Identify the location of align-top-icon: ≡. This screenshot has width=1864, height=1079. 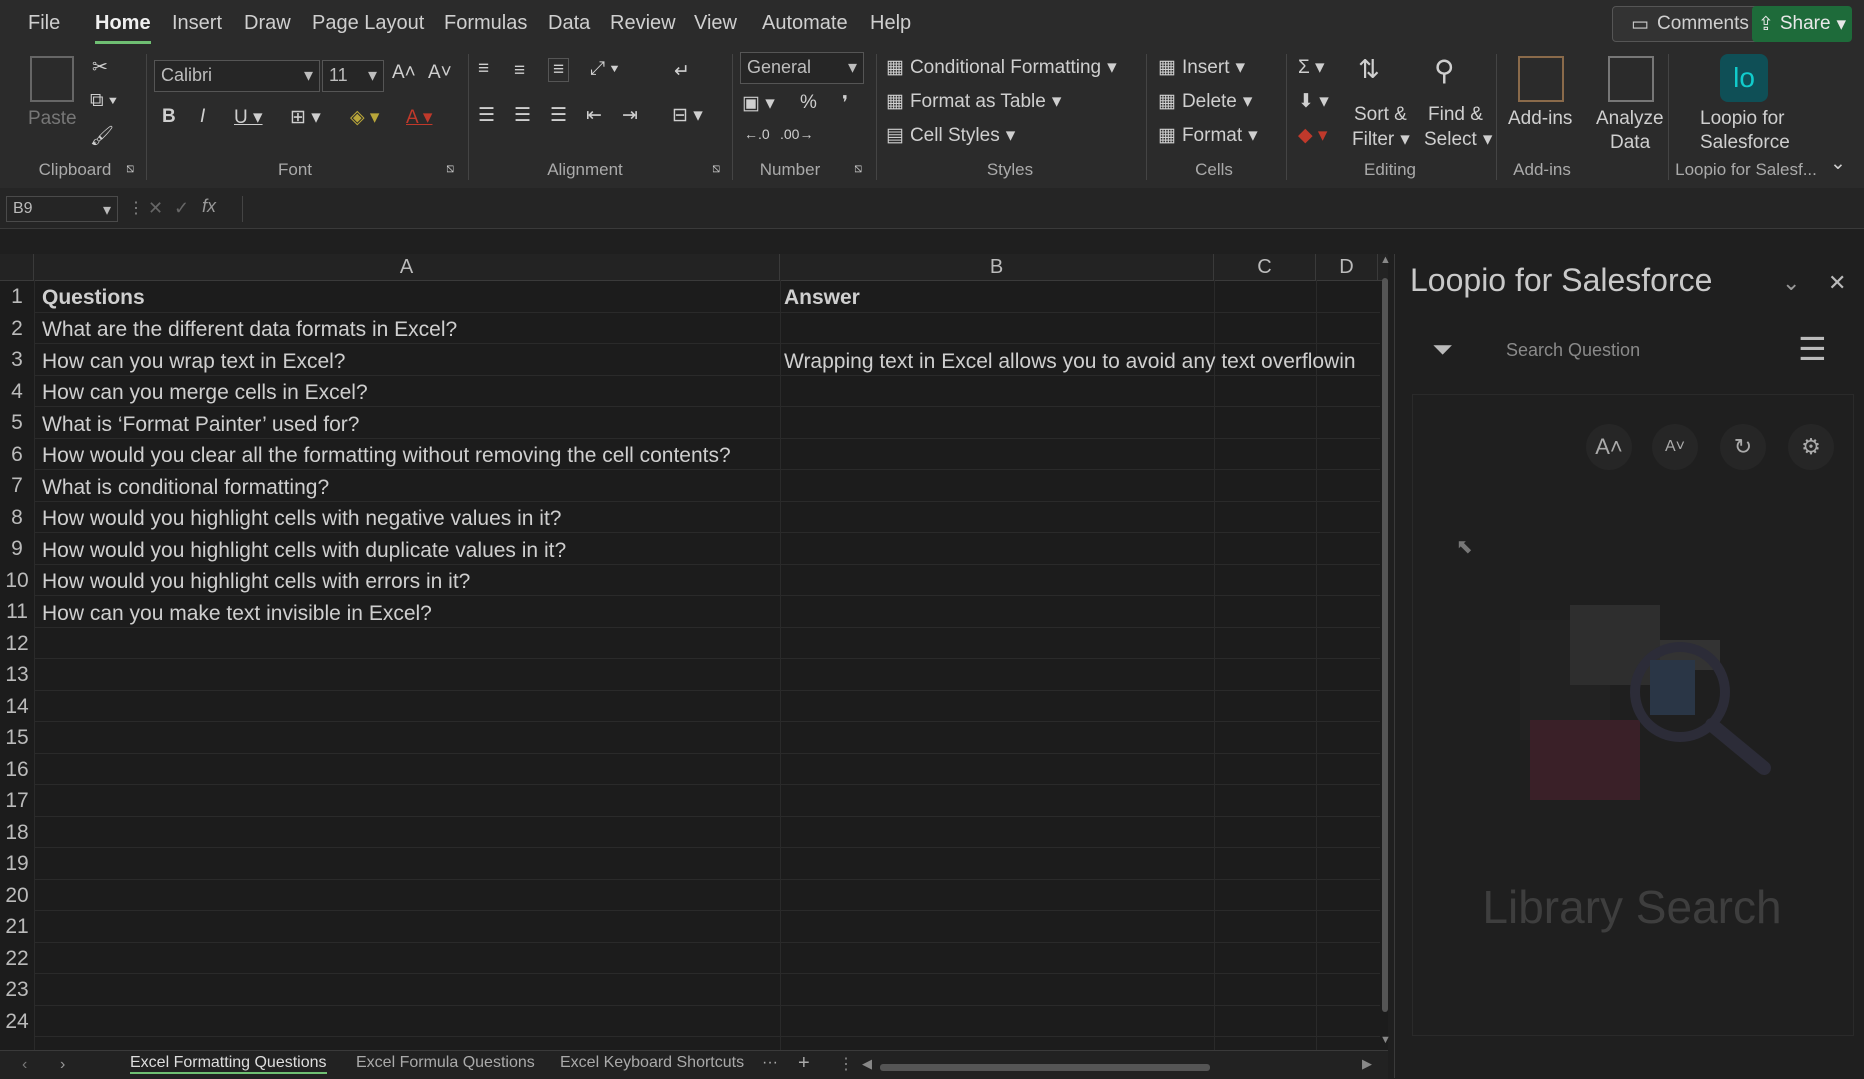
(483, 69).